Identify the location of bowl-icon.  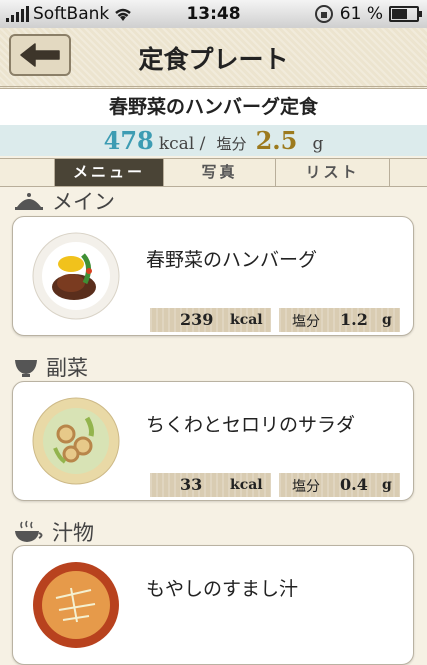
(26, 368).